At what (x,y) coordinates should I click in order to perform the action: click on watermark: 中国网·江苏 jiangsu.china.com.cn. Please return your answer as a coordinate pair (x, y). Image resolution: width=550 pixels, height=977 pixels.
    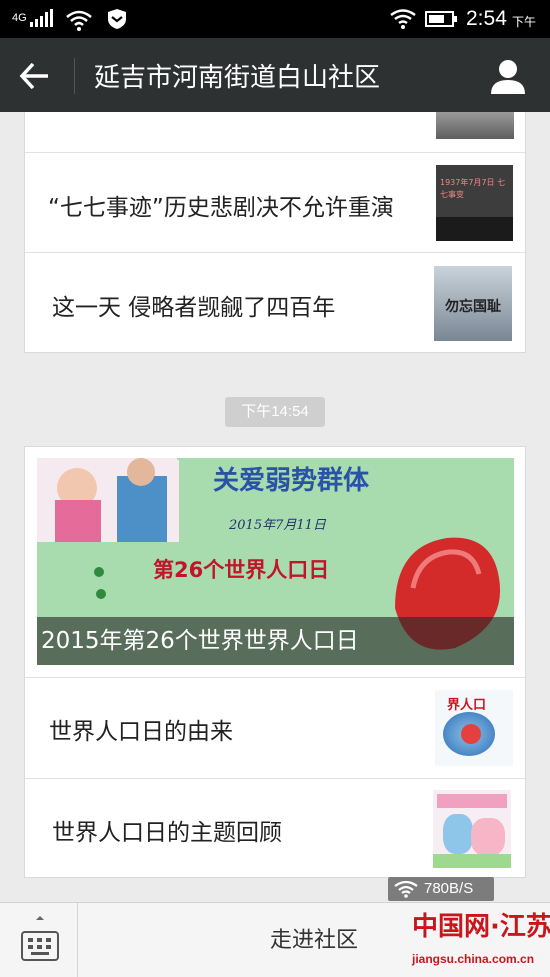
    Looking at the image, I should click on (474, 940).